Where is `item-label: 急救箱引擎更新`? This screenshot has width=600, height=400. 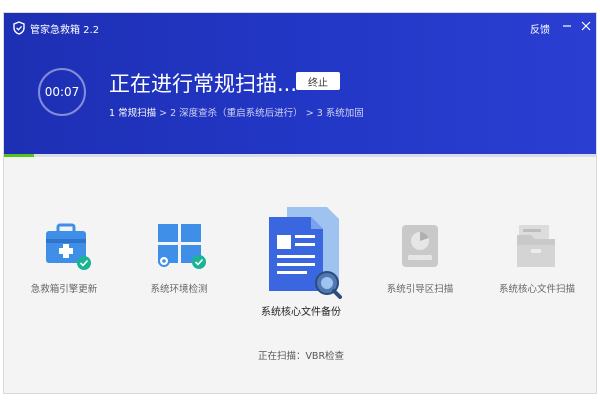 item-label: 急救箱引擎更新 is located at coordinates (64, 289).